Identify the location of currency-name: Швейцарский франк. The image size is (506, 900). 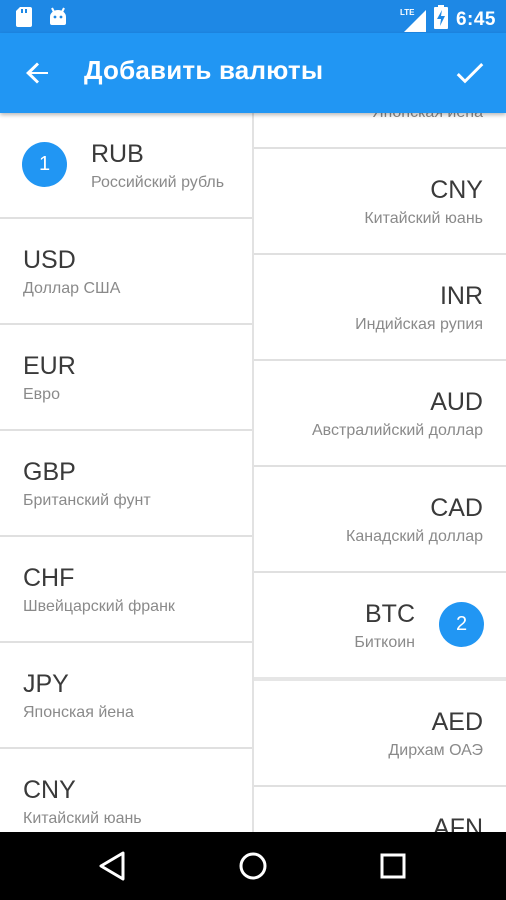
(99, 606).